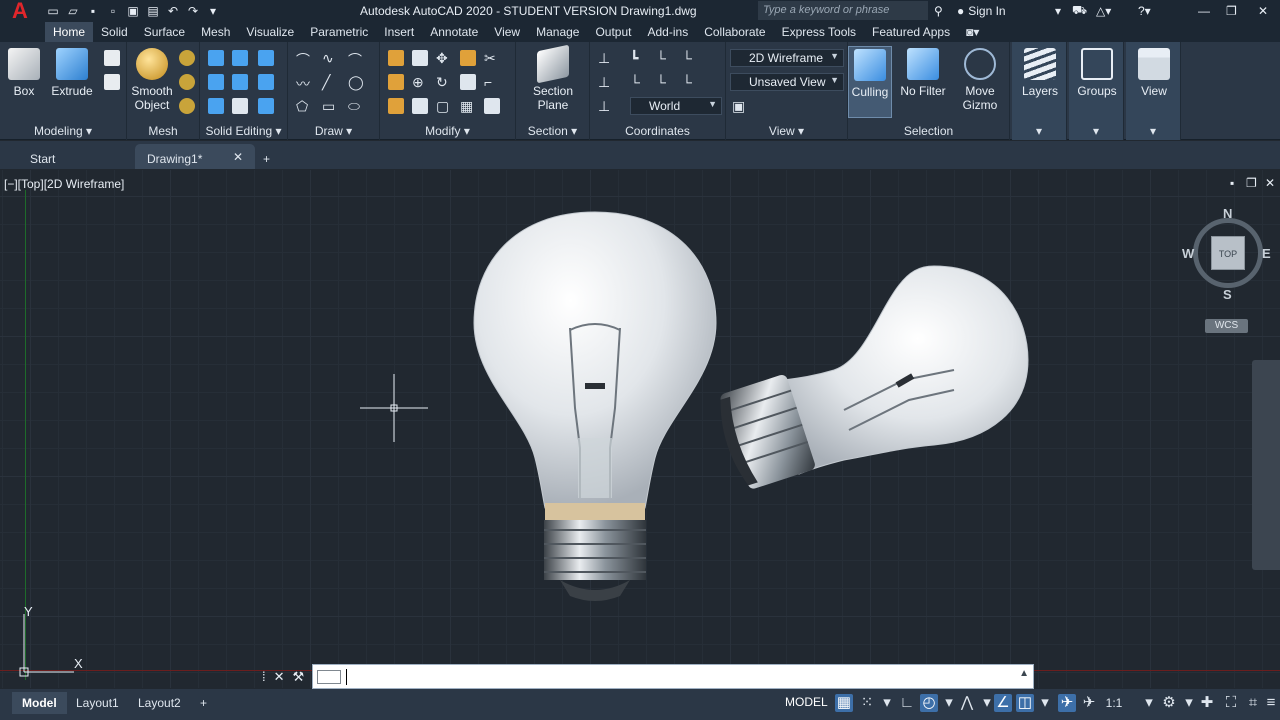 The width and height of the screenshot is (1280, 720). I want to click on object-snap-dropdown-icon: ▾, so click(1045, 703).